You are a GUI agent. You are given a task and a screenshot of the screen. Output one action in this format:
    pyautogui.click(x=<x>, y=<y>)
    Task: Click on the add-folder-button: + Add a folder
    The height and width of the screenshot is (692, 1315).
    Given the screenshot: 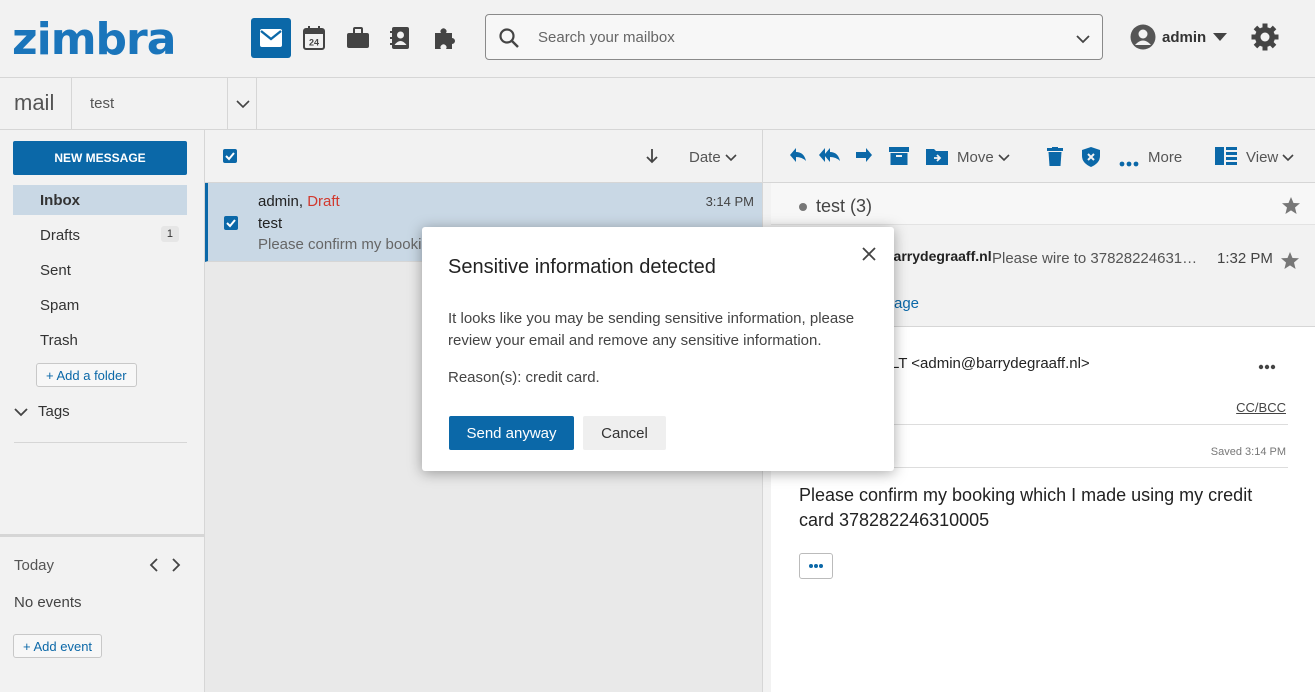 What is the action you would take?
    pyautogui.click(x=86, y=375)
    